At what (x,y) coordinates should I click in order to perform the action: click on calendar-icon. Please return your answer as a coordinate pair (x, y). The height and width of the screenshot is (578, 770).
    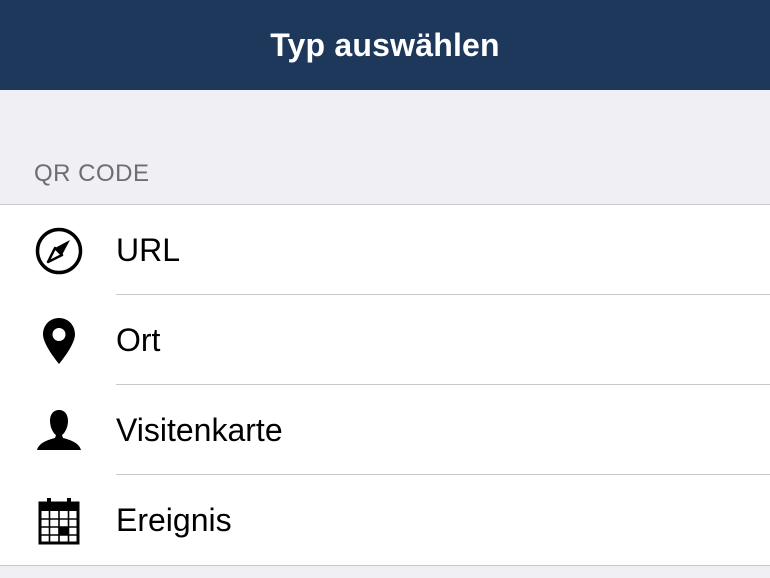
    Looking at the image, I should click on (59, 521).